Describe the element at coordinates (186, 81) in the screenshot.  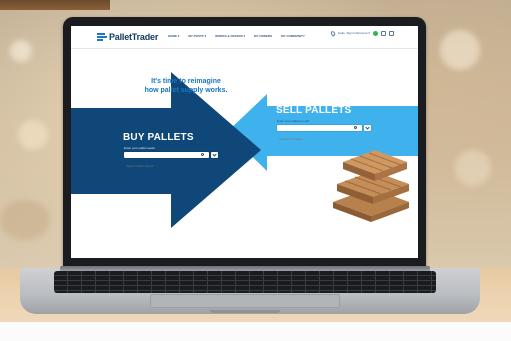
I see `headline-line-1: It's time to reimagine` at that location.